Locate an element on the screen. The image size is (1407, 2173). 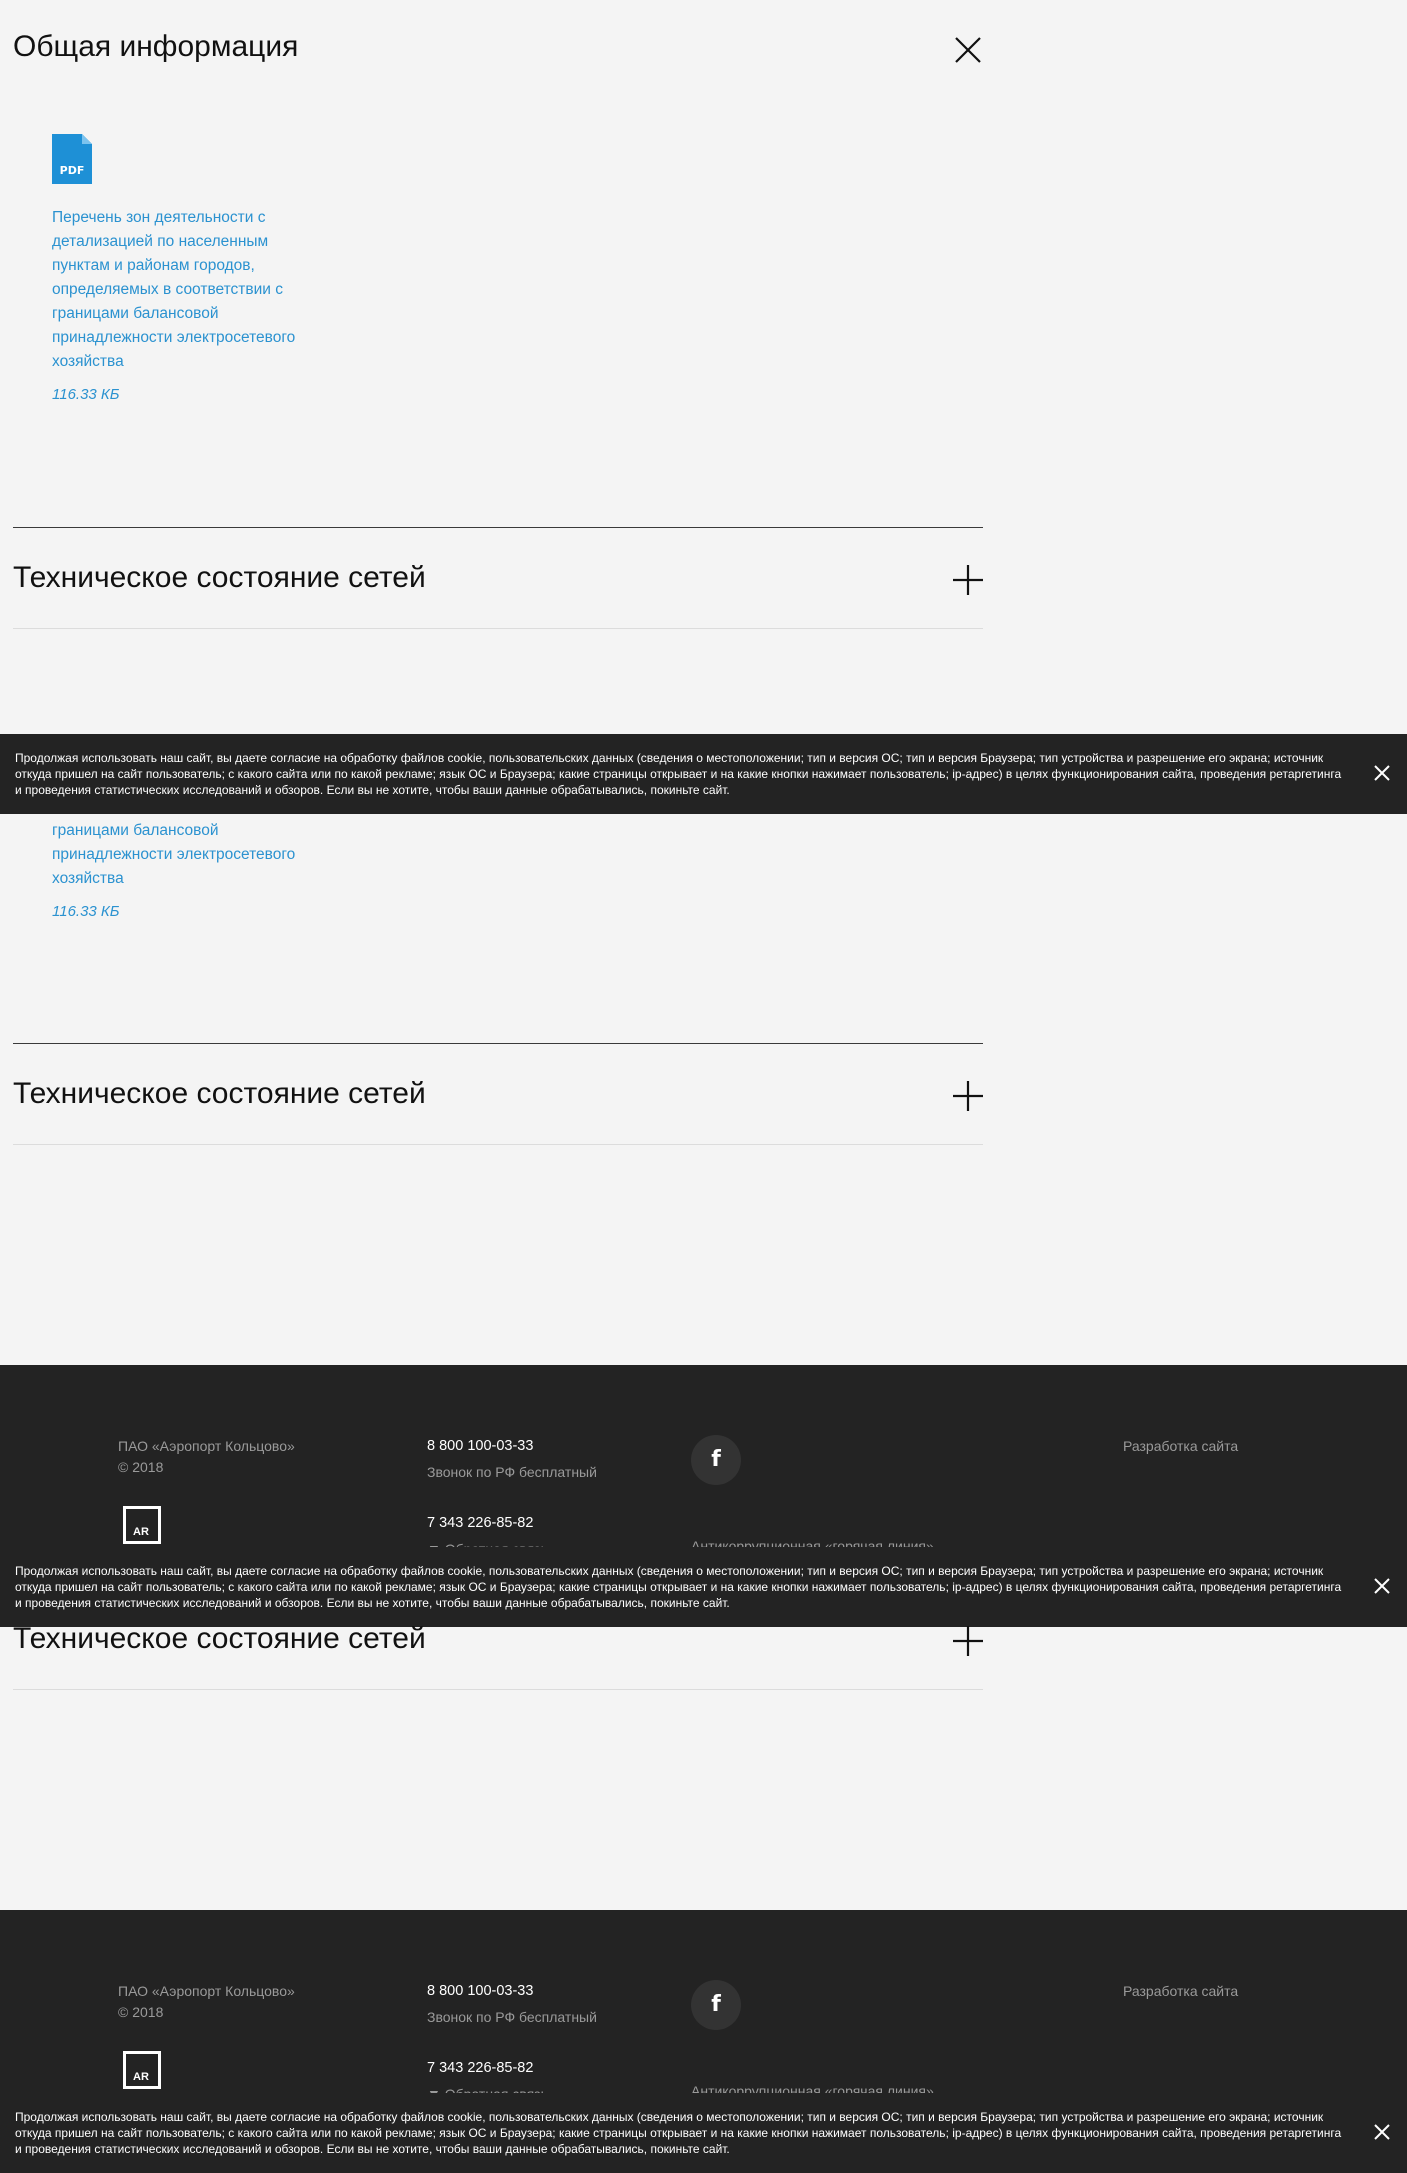
pdf-file-icon: PDF is located at coordinates (72, 159).